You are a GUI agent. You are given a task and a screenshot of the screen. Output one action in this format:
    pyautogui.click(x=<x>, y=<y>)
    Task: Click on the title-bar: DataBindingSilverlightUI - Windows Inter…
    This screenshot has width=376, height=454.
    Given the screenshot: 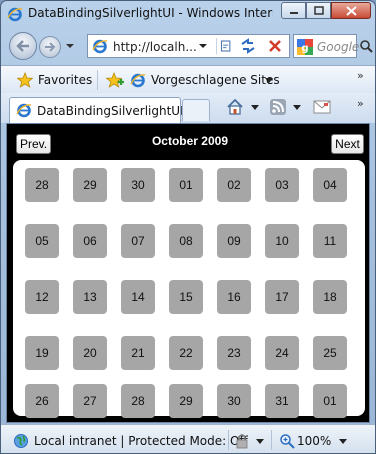 What is the action you would take?
    pyautogui.click(x=188, y=13)
    